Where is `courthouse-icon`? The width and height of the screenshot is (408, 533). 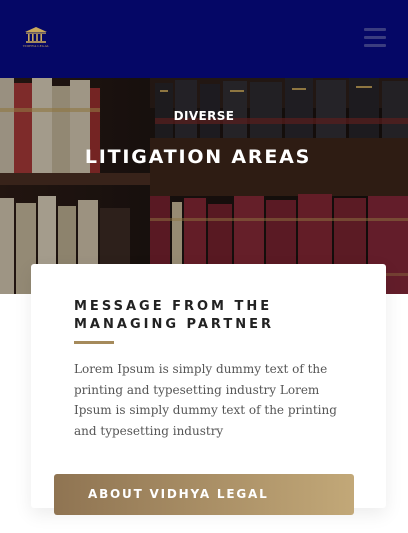 courthouse-icon is located at coordinates (36, 35).